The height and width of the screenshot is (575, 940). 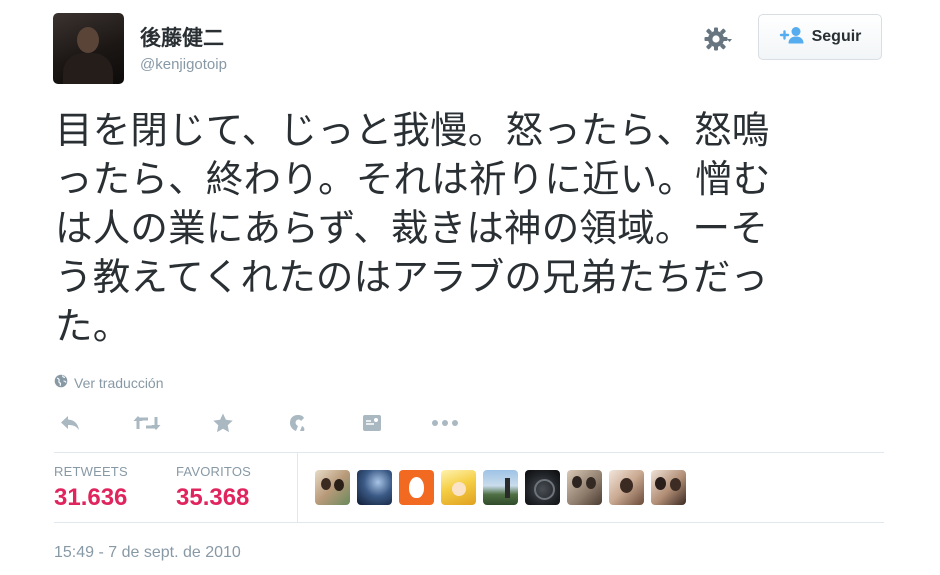 I want to click on retweets-count: 31.636, so click(x=90, y=498).